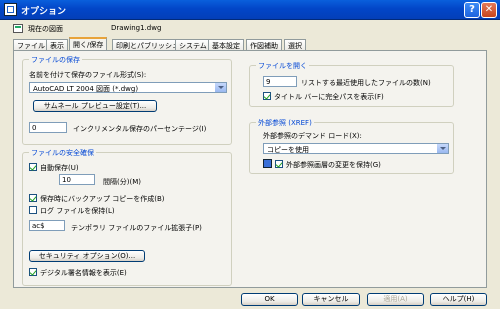 The width and height of the screenshot is (500, 309). Describe the element at coordinates (147, 44) in the screenshot. I see `tab-plot-publish: 印刷とパブリッシュ` at that location.